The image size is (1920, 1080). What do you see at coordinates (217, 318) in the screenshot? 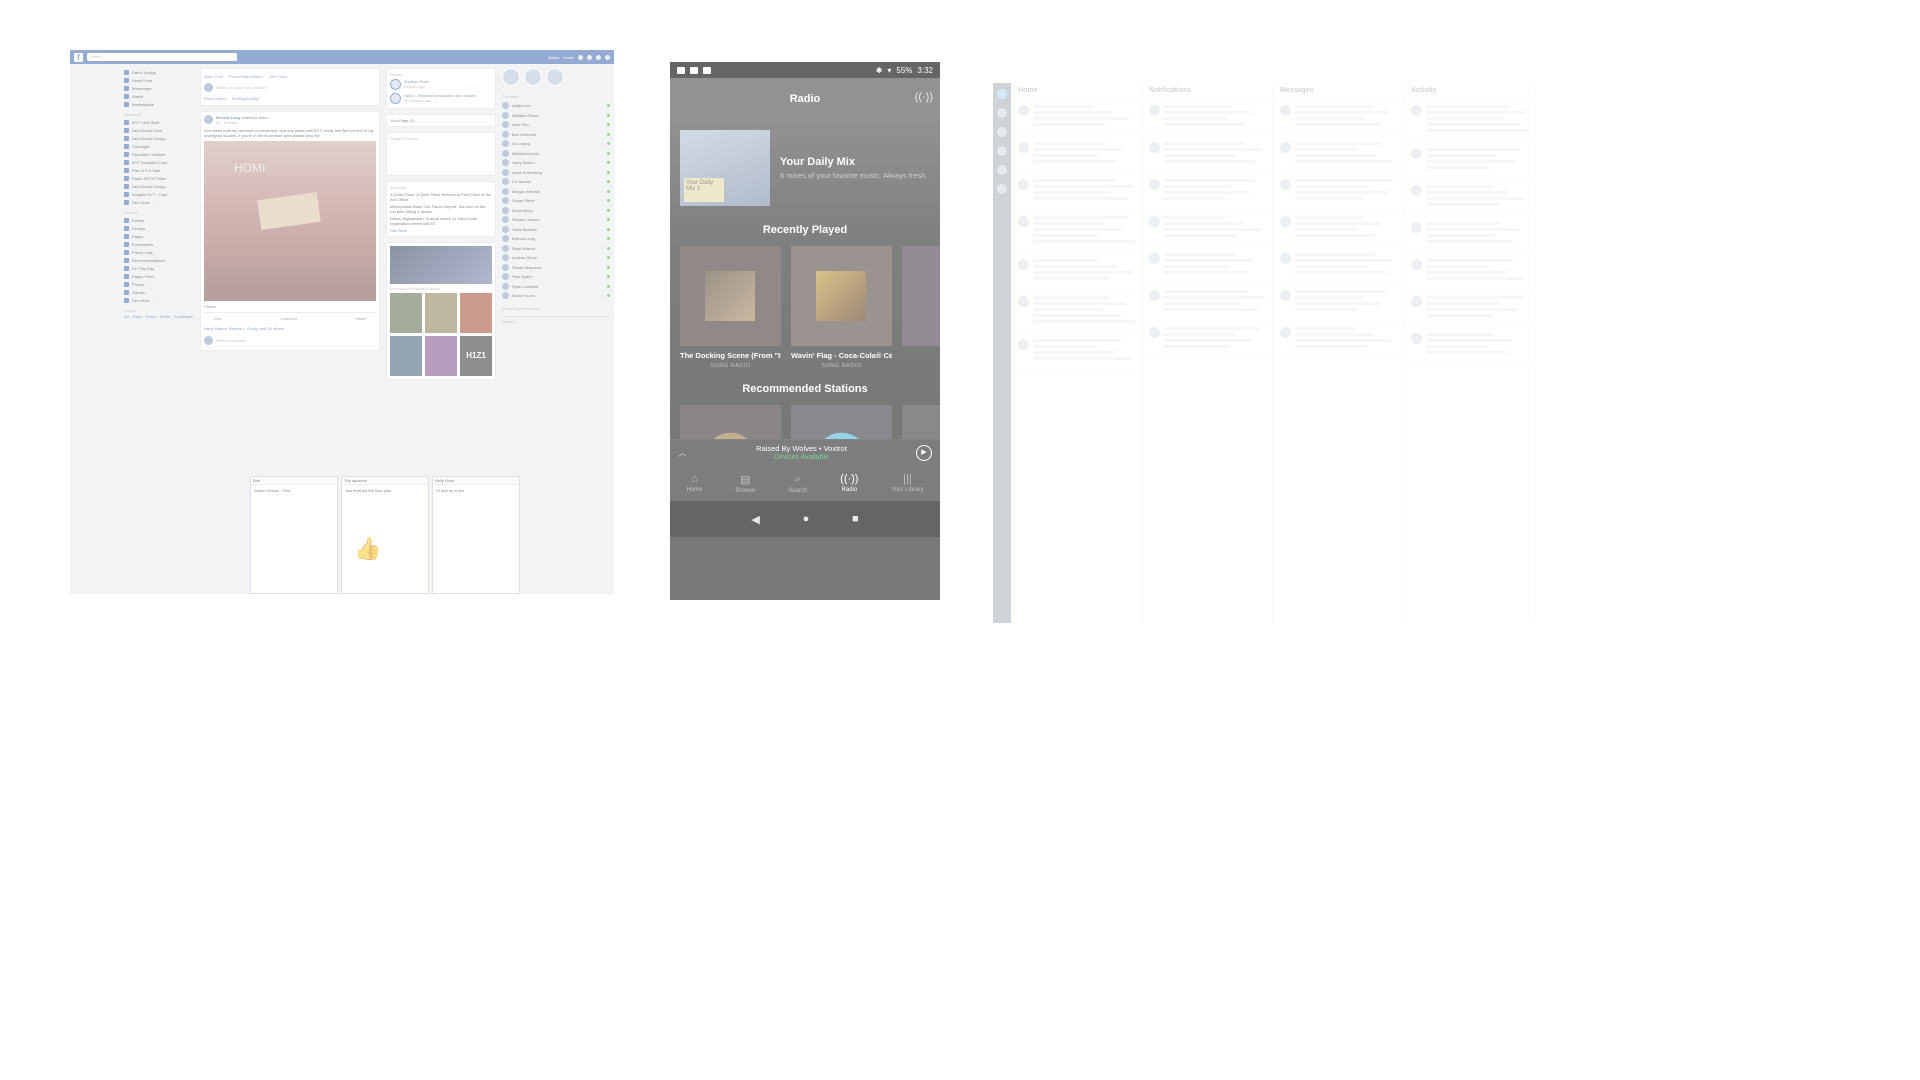
I see `post-action-button: Like` at bounding box center [217, 318].